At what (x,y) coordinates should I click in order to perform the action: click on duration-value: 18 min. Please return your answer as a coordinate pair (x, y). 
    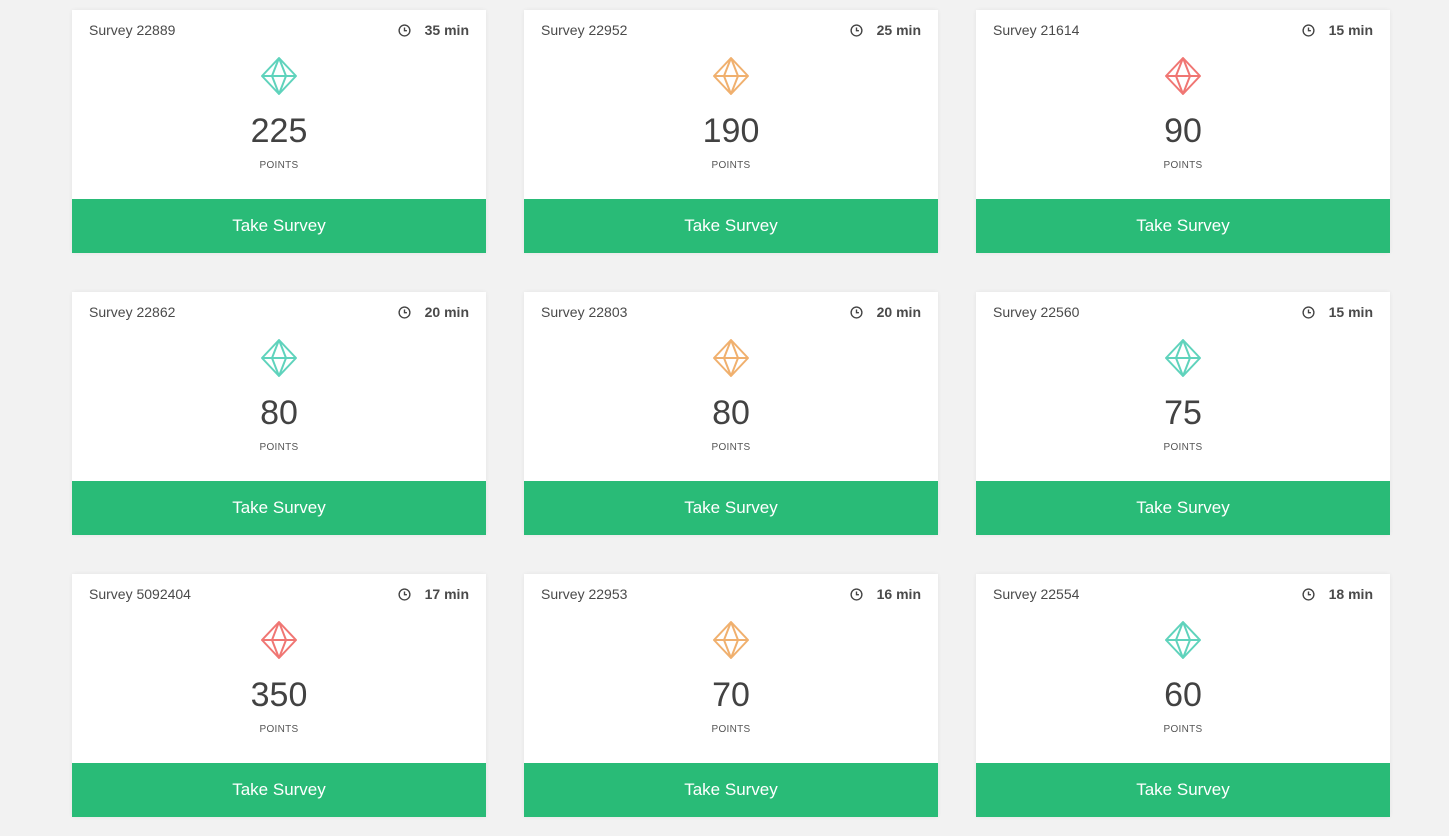
    Looking at the image, I should click on (1350, 594).